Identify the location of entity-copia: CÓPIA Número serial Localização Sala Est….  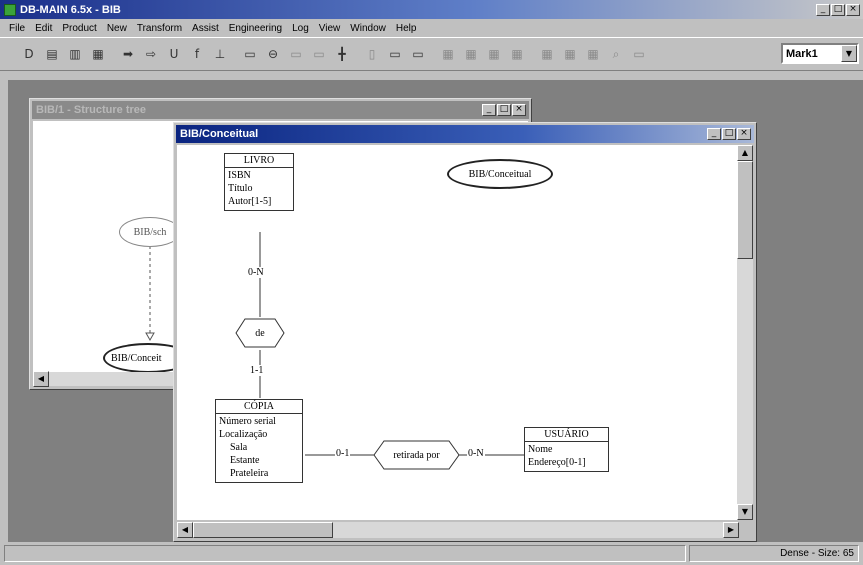
(259, 441).